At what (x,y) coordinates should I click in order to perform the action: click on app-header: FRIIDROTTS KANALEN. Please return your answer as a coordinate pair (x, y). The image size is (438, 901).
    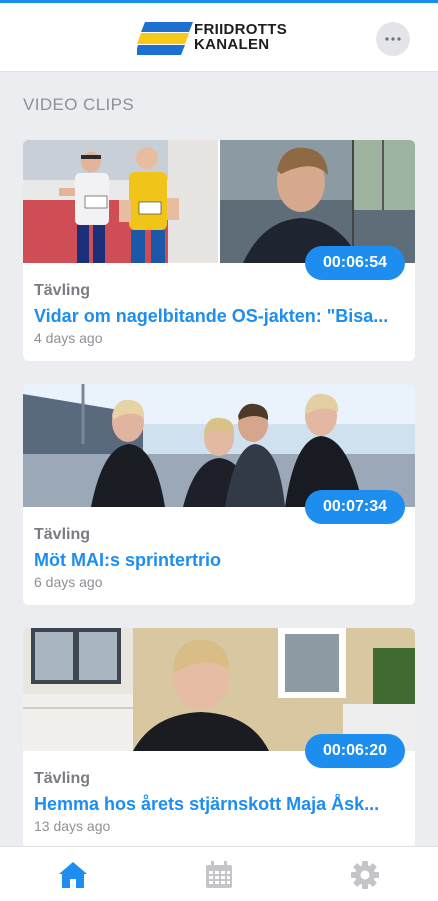
    Looking at the image, I should click on (219, 37).